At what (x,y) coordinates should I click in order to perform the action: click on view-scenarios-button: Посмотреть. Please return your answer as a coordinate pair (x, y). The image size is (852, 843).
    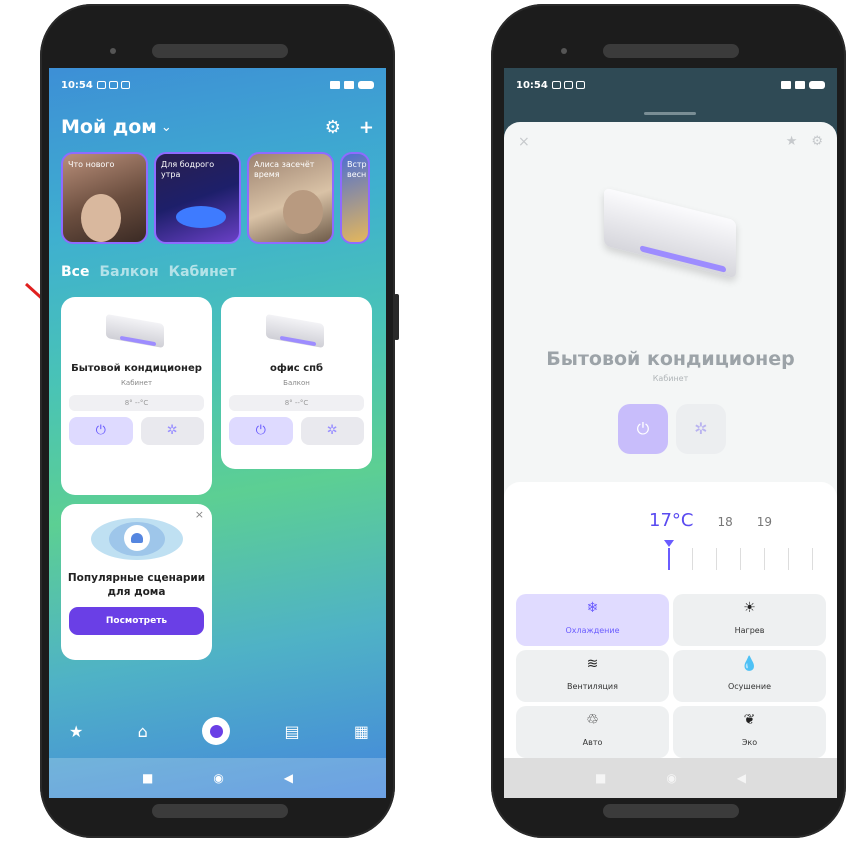
    Looking at the image, I should click on (136, 621).